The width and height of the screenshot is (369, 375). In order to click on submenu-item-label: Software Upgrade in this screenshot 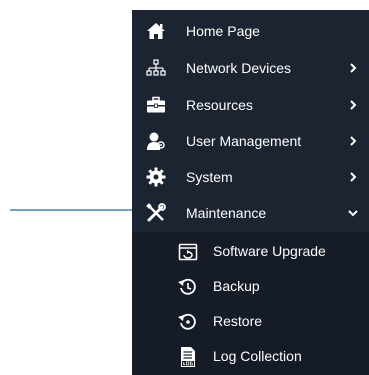, I will do `click(269, 251)`.